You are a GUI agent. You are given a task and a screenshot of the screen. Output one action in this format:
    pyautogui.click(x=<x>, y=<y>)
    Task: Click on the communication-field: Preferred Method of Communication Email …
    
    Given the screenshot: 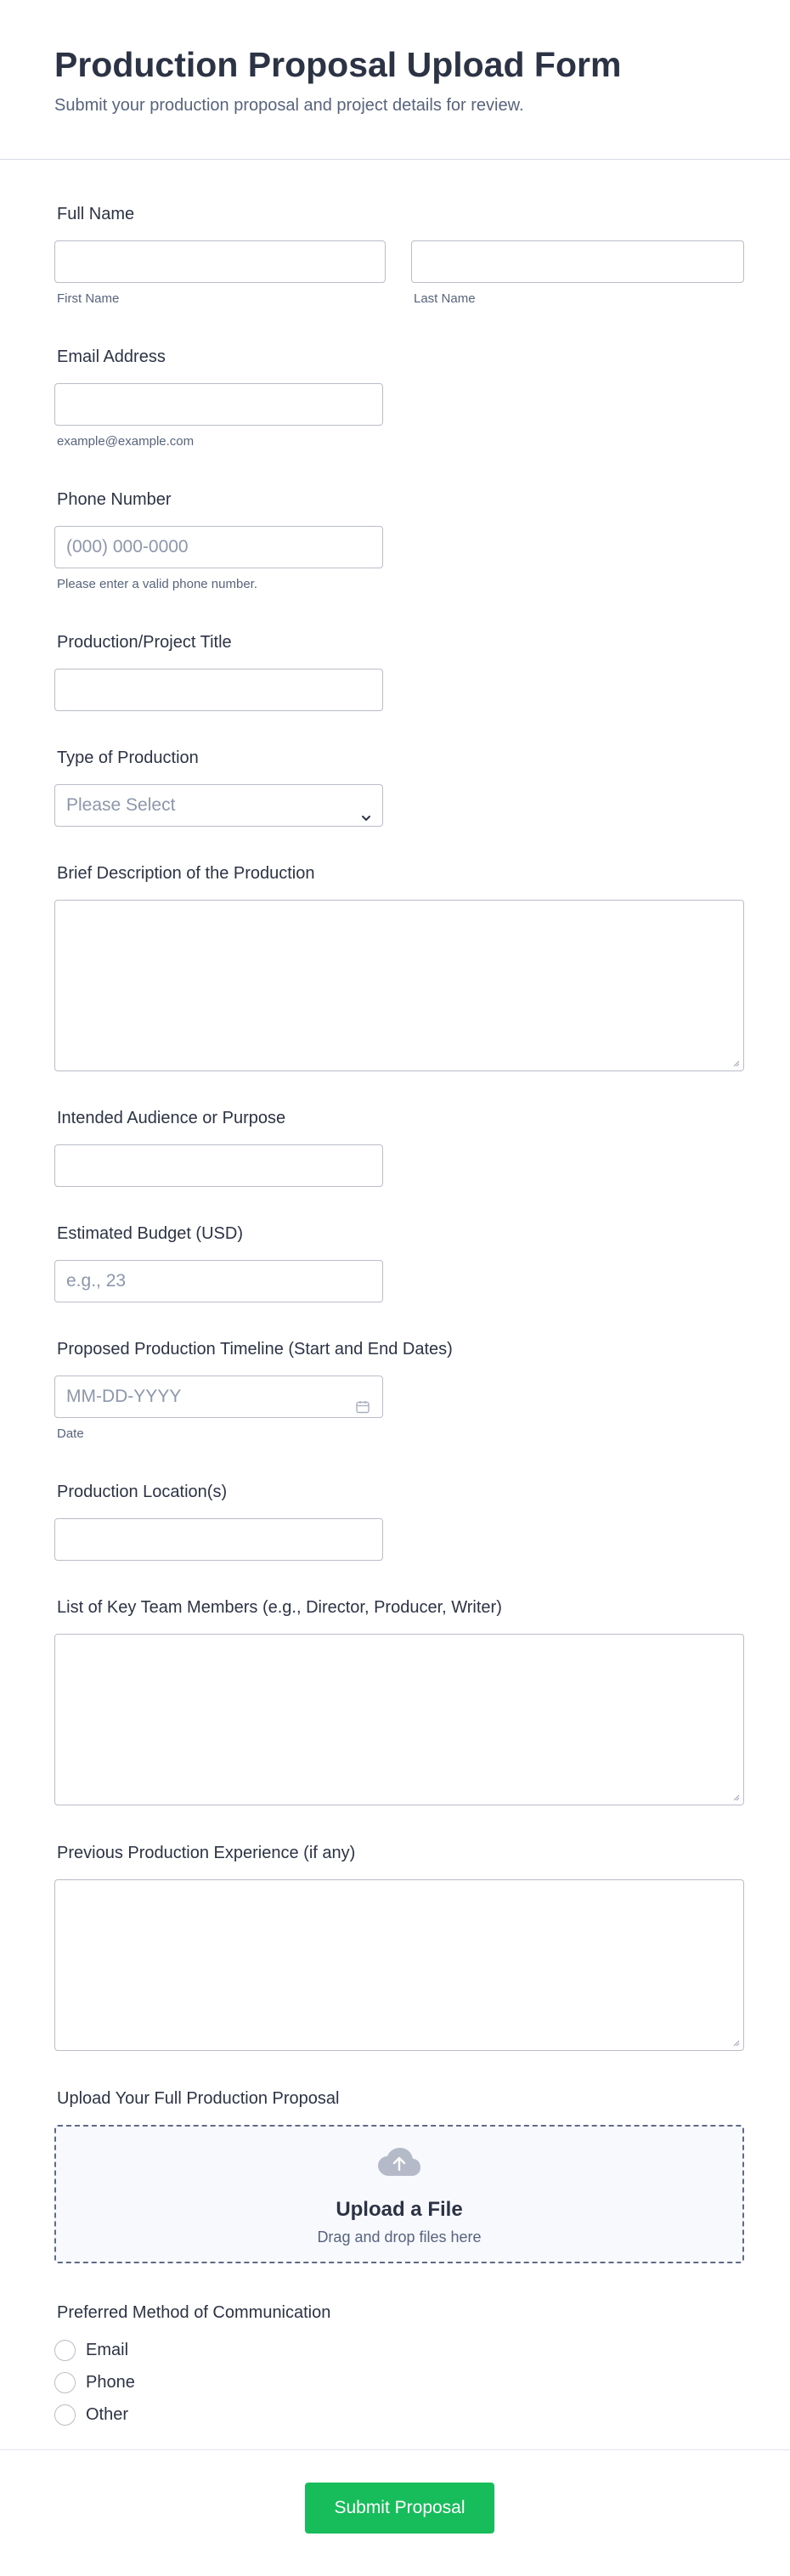 What is the action you would take?
    pyautogui.click(x=399, y=2364)
    